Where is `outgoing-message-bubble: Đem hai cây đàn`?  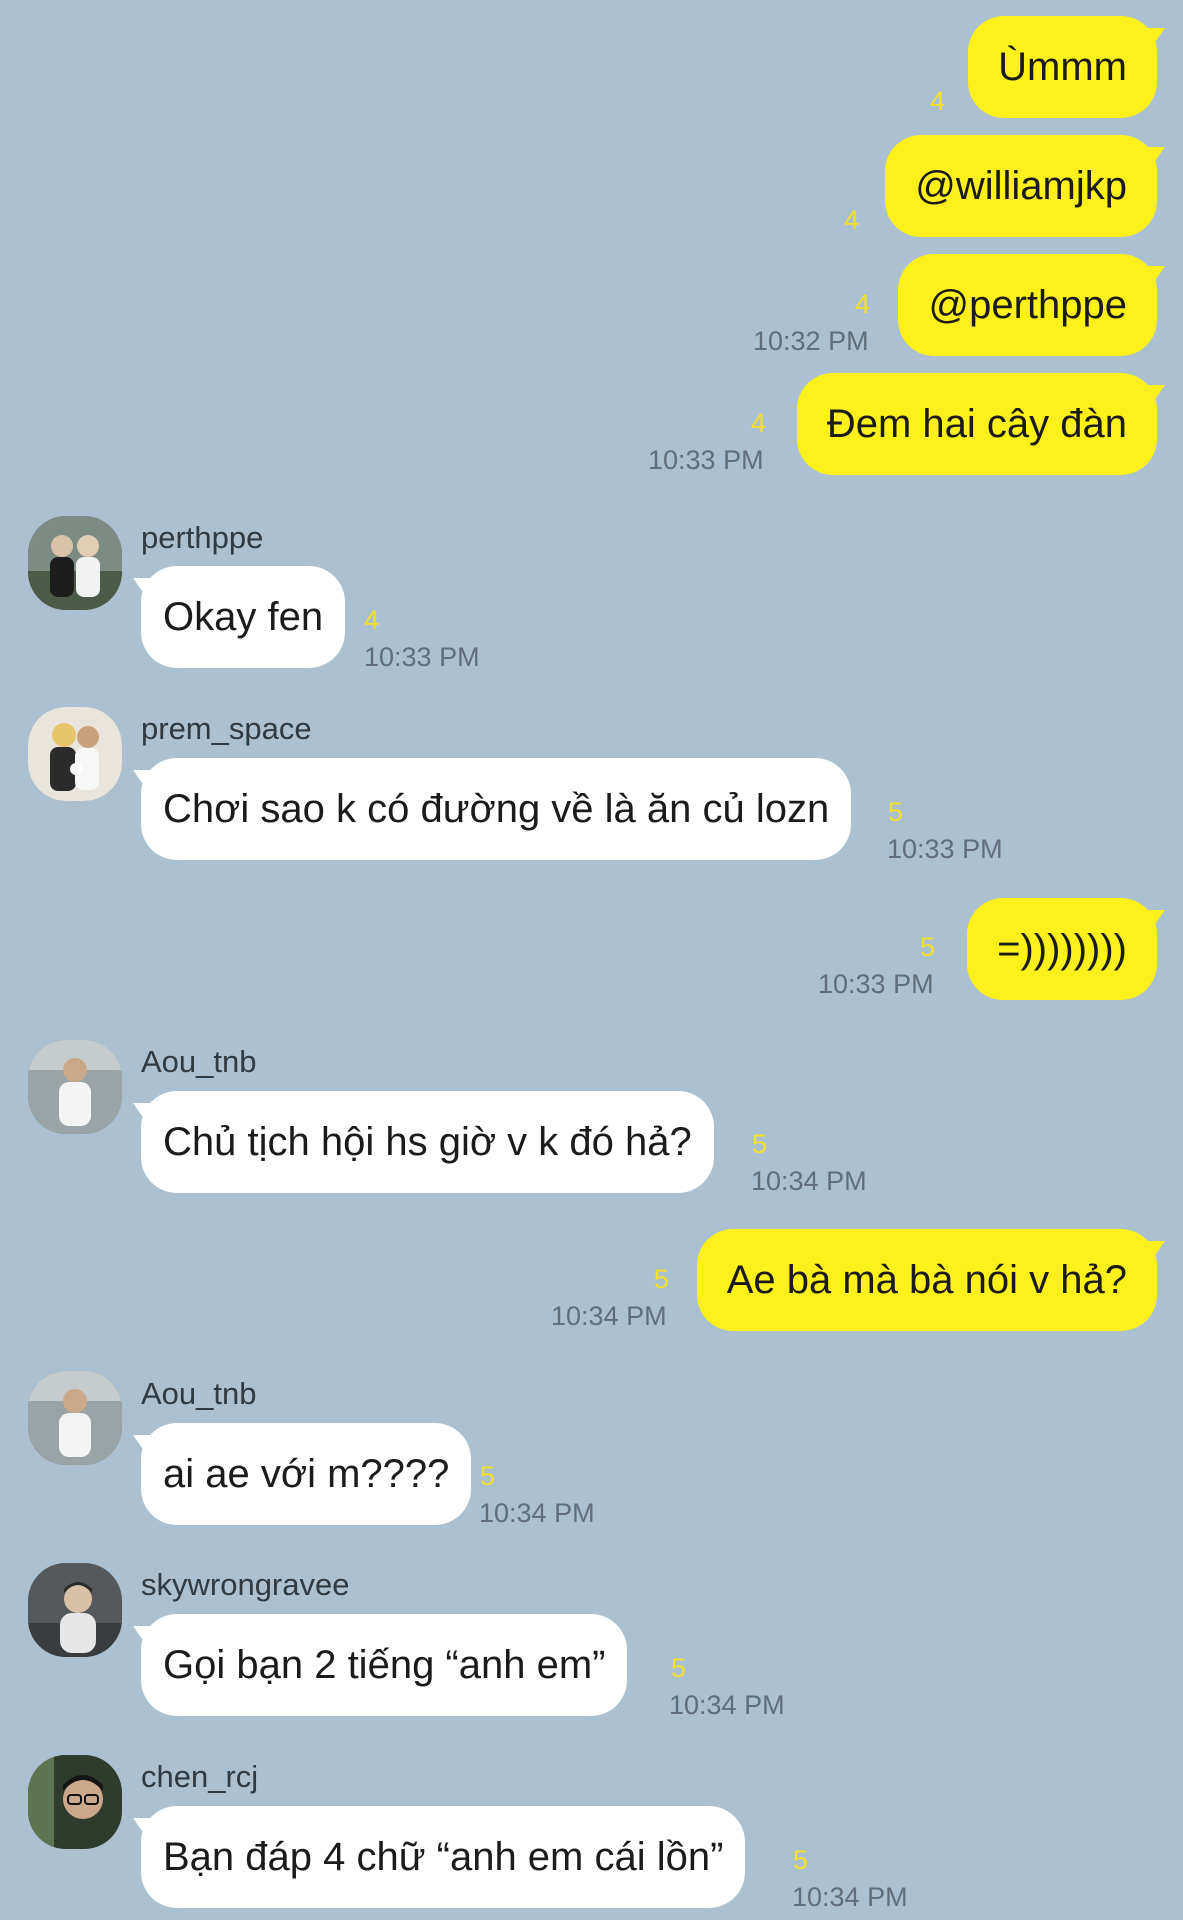
outgoing-message-bubble: Đem hai cây đàn is located at coordinates (976, 424).